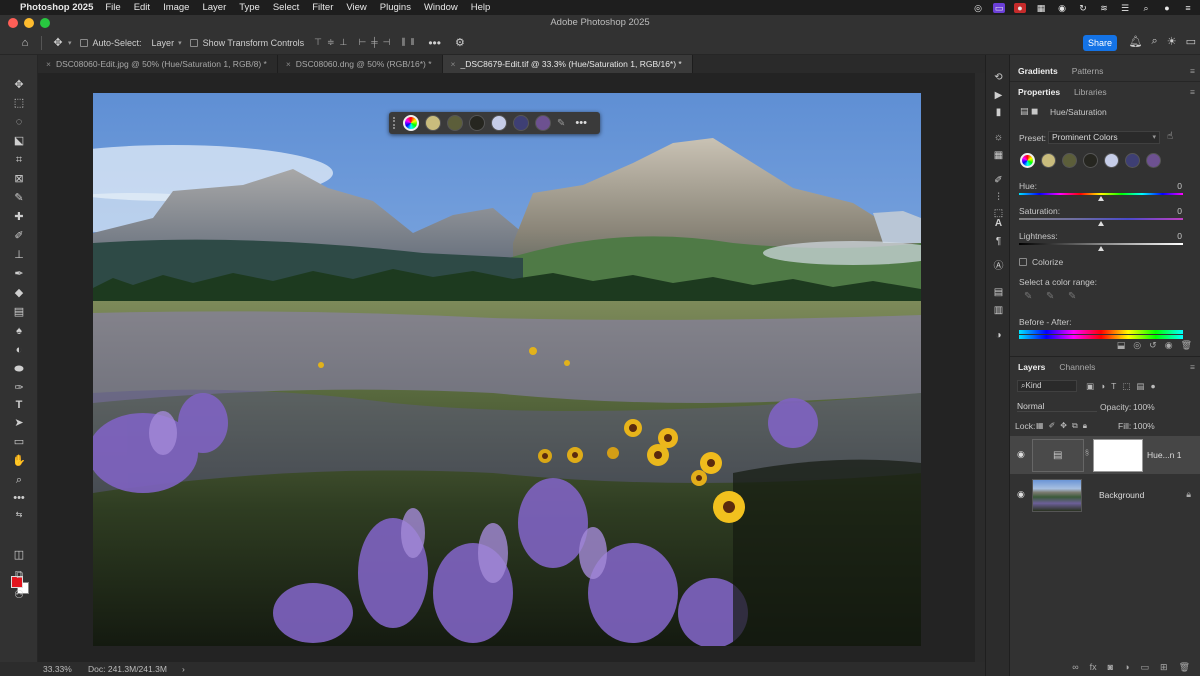 Image resolution: width=1200 pixels, height=676 pixels. I want to click on saturation-slider-thumb, so click(1101, 223).